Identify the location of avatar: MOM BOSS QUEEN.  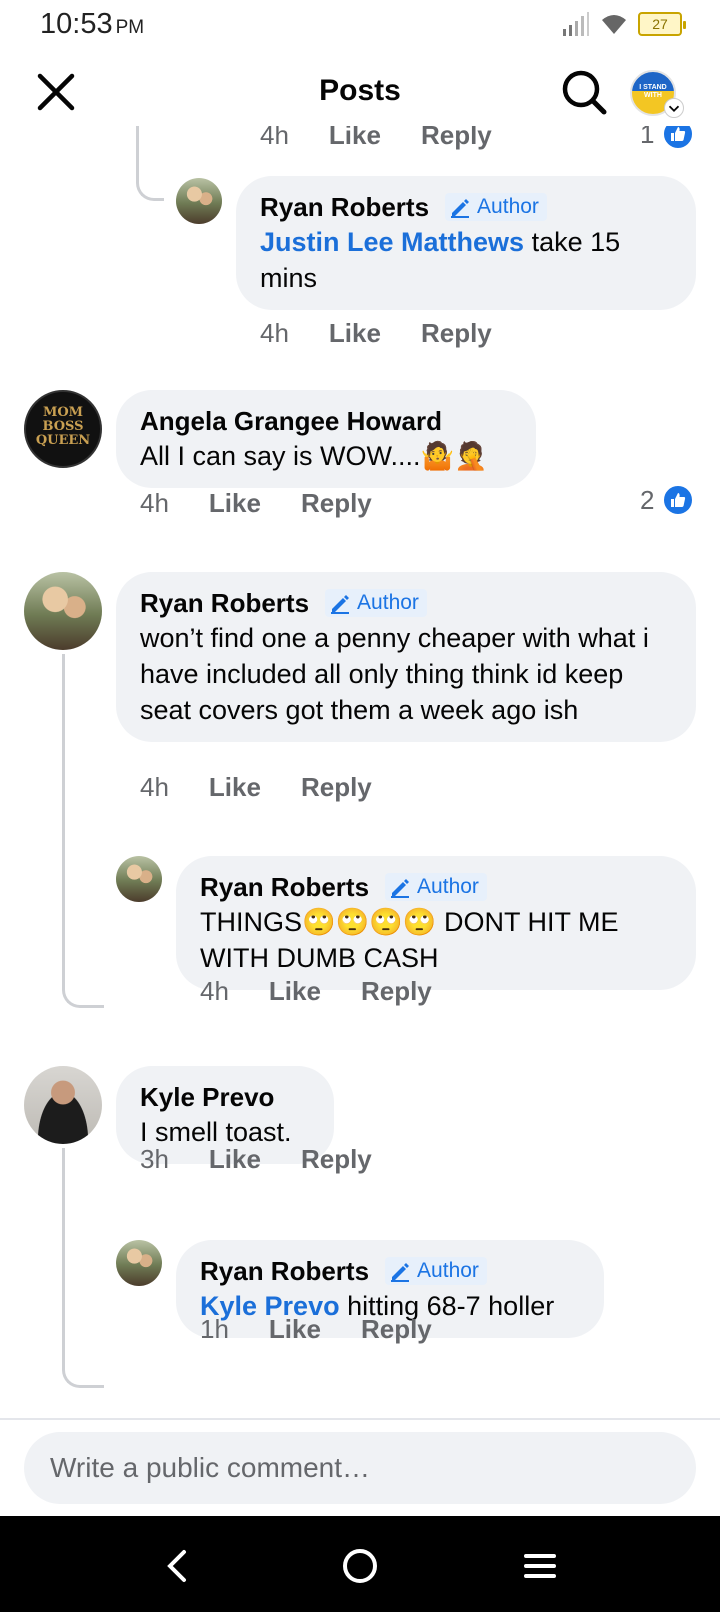
(63, 429).